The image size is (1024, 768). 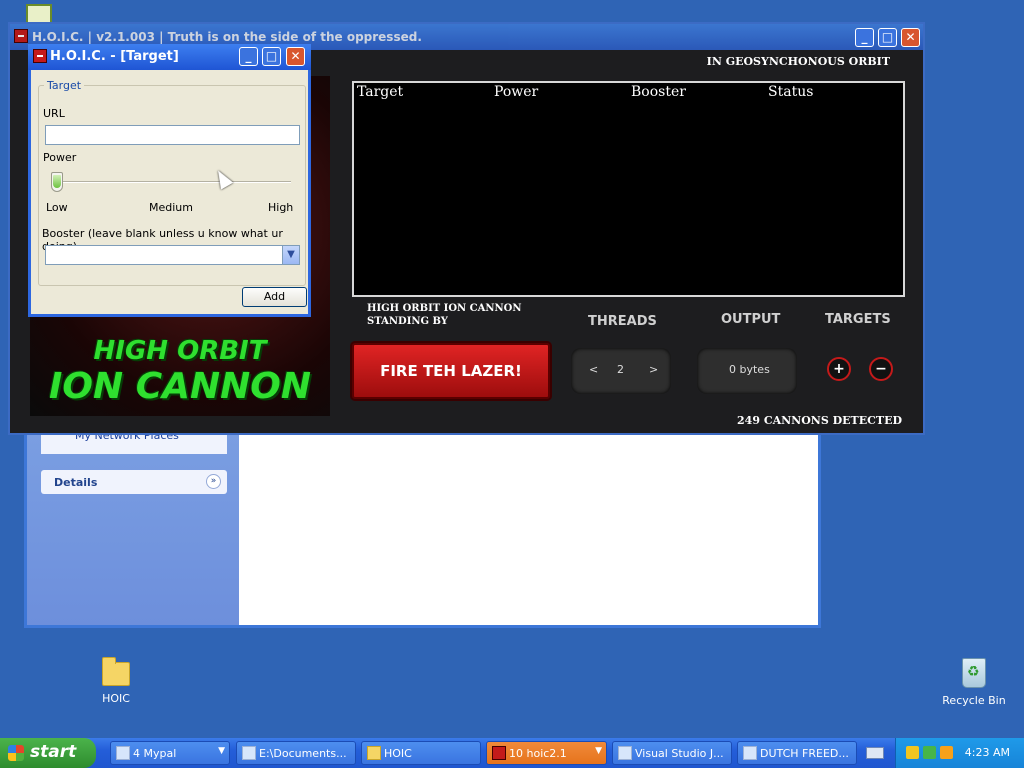 I want to click on banner-line-2: ION CANNON, so click(x=180, y=386).